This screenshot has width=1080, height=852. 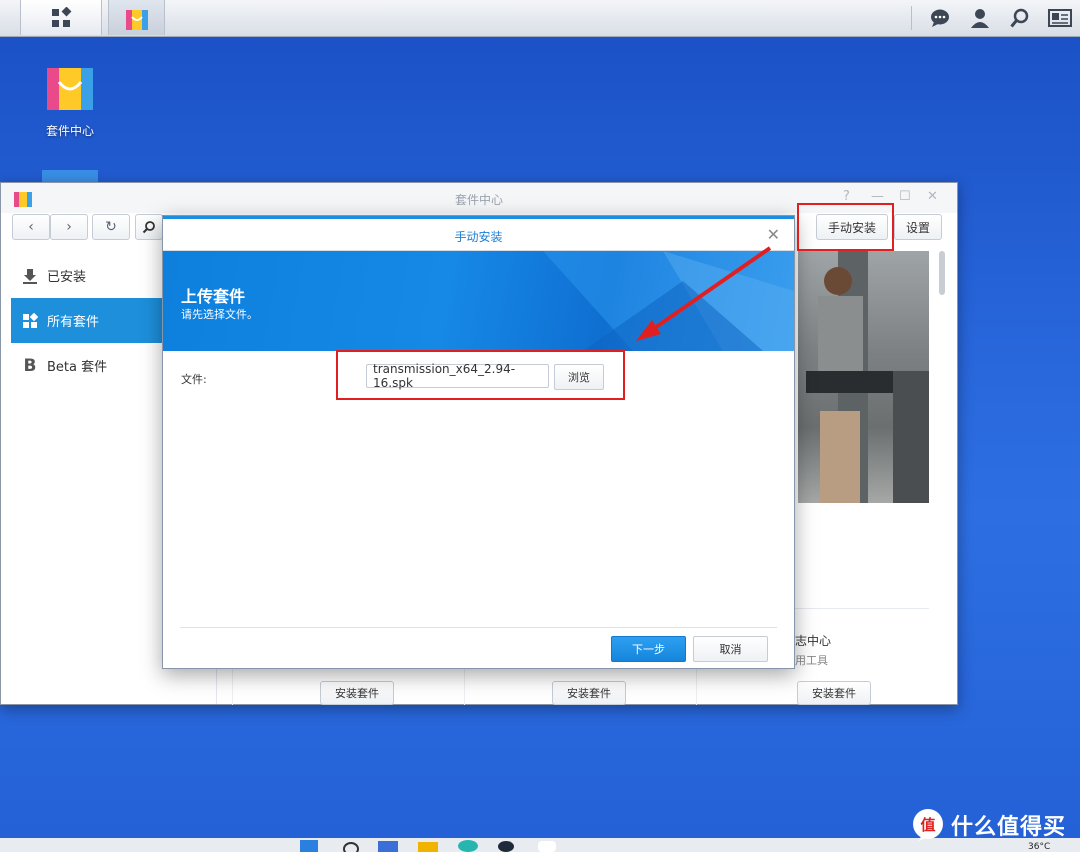 What do you see at coordinates (428, 847) in the screenshot?
I see `folder-icon` at bounding box center [428, 847].